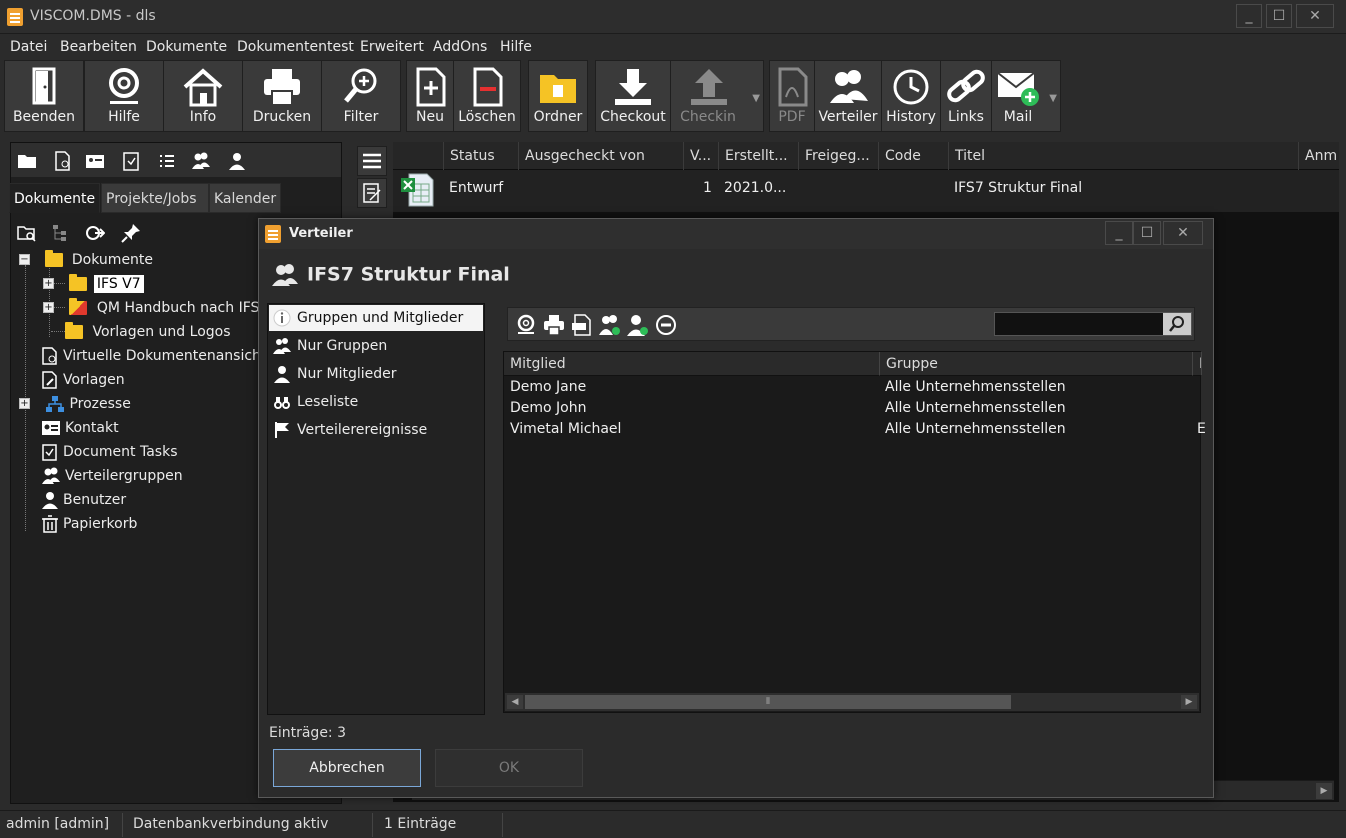  I want to click on maximize-button: ☐, so click(1279, 16).